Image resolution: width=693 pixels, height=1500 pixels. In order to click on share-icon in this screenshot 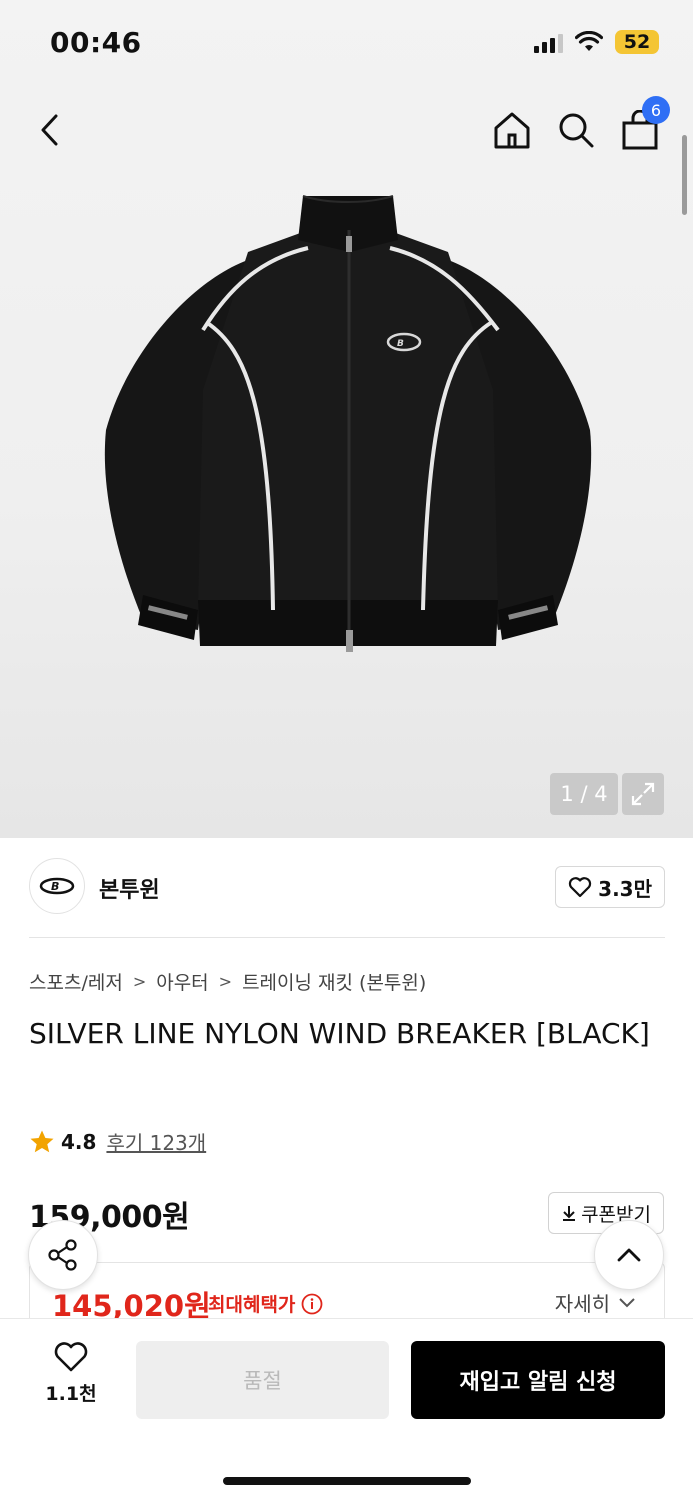, I will do `click(62, 1255)`.